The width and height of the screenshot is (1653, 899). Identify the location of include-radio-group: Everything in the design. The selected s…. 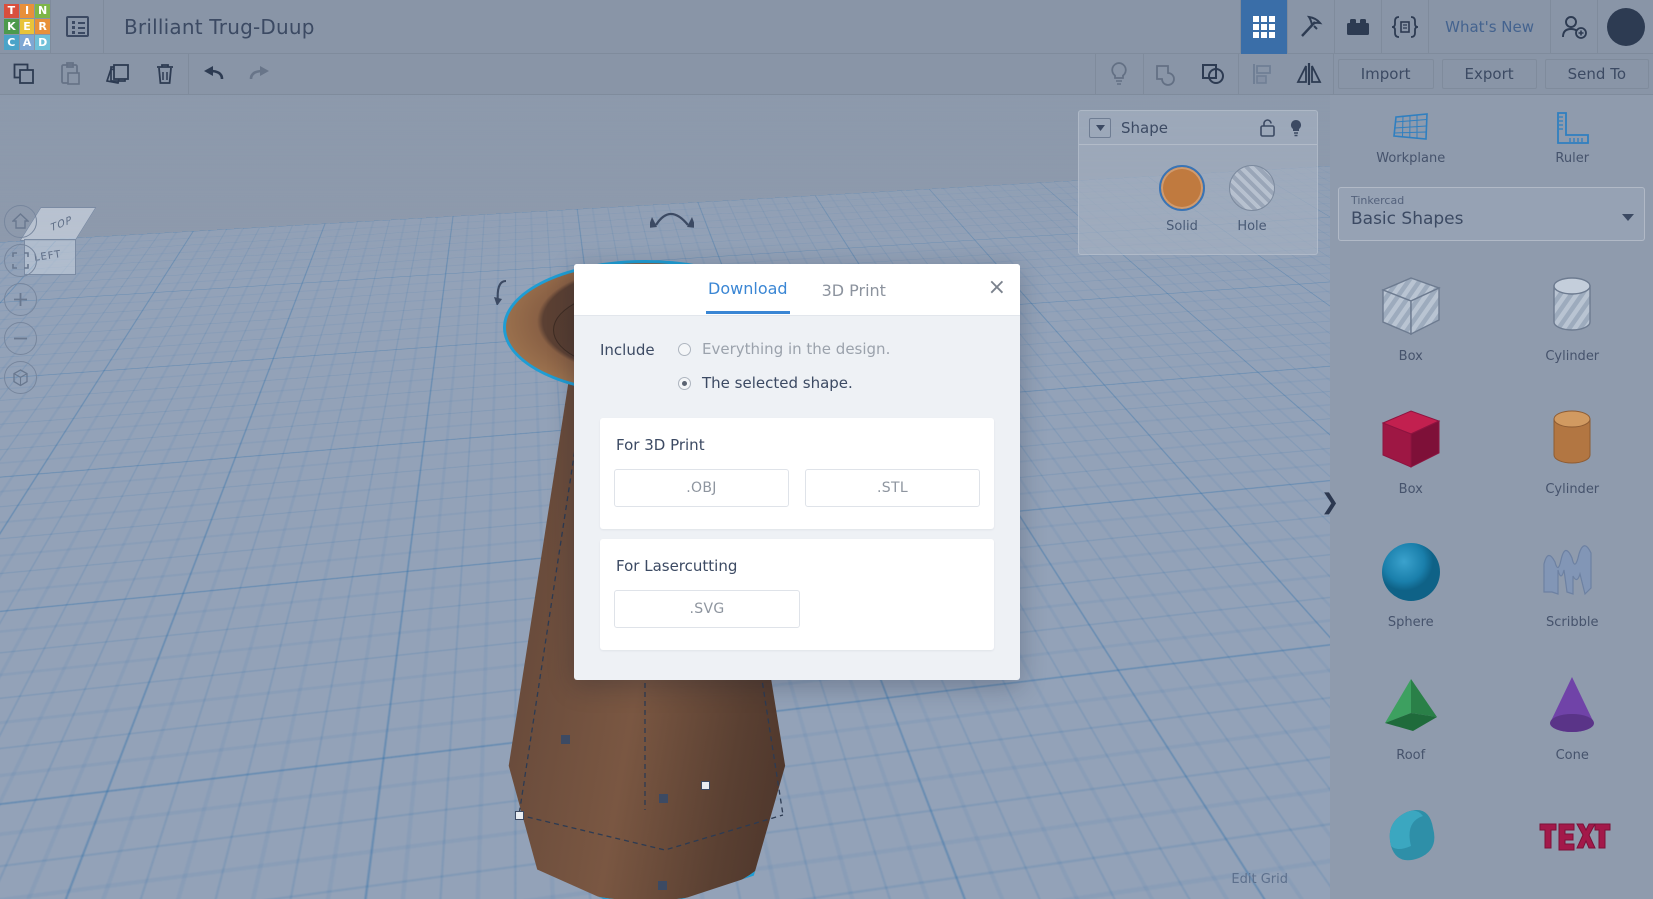
(784, 374).